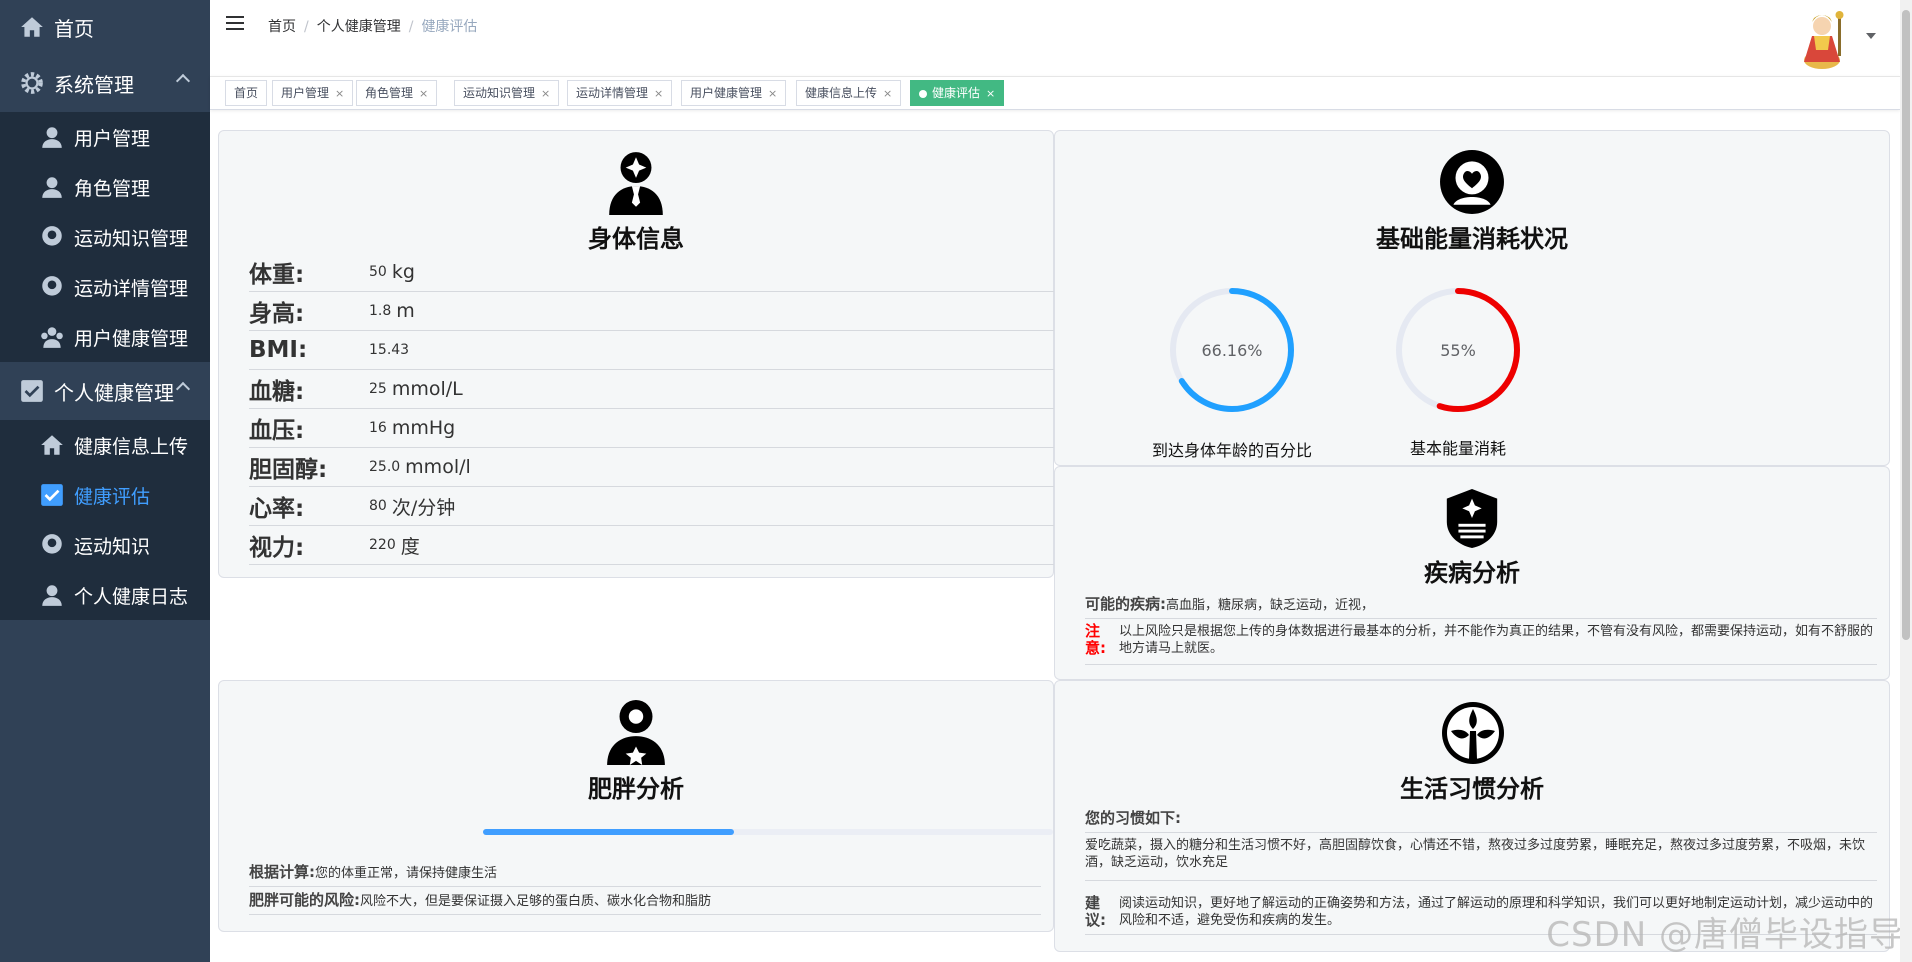 Image resolution: width=1912 pixels, height=962 pixels. I want to click on submenu-system: 用户管理 角色管理 运动知识管理 运动详情管理 用户健康管理, so click(105, 237).